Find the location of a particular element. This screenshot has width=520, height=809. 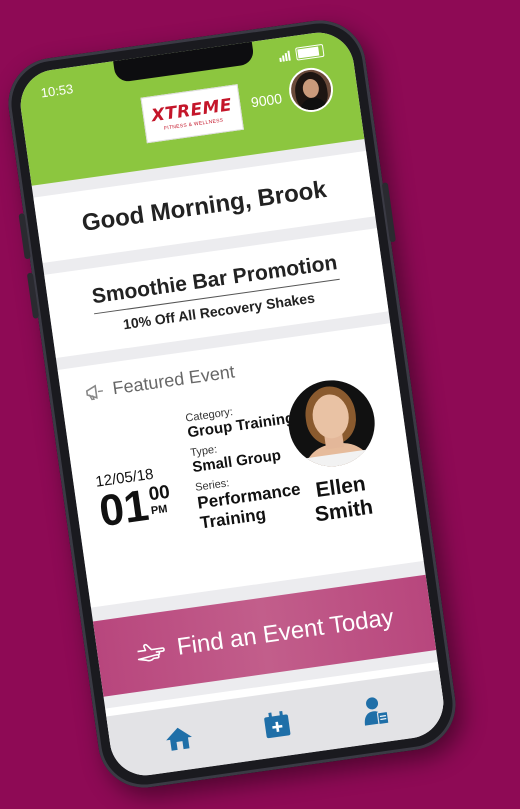

status-indicators is located at coordinates (301, 53).